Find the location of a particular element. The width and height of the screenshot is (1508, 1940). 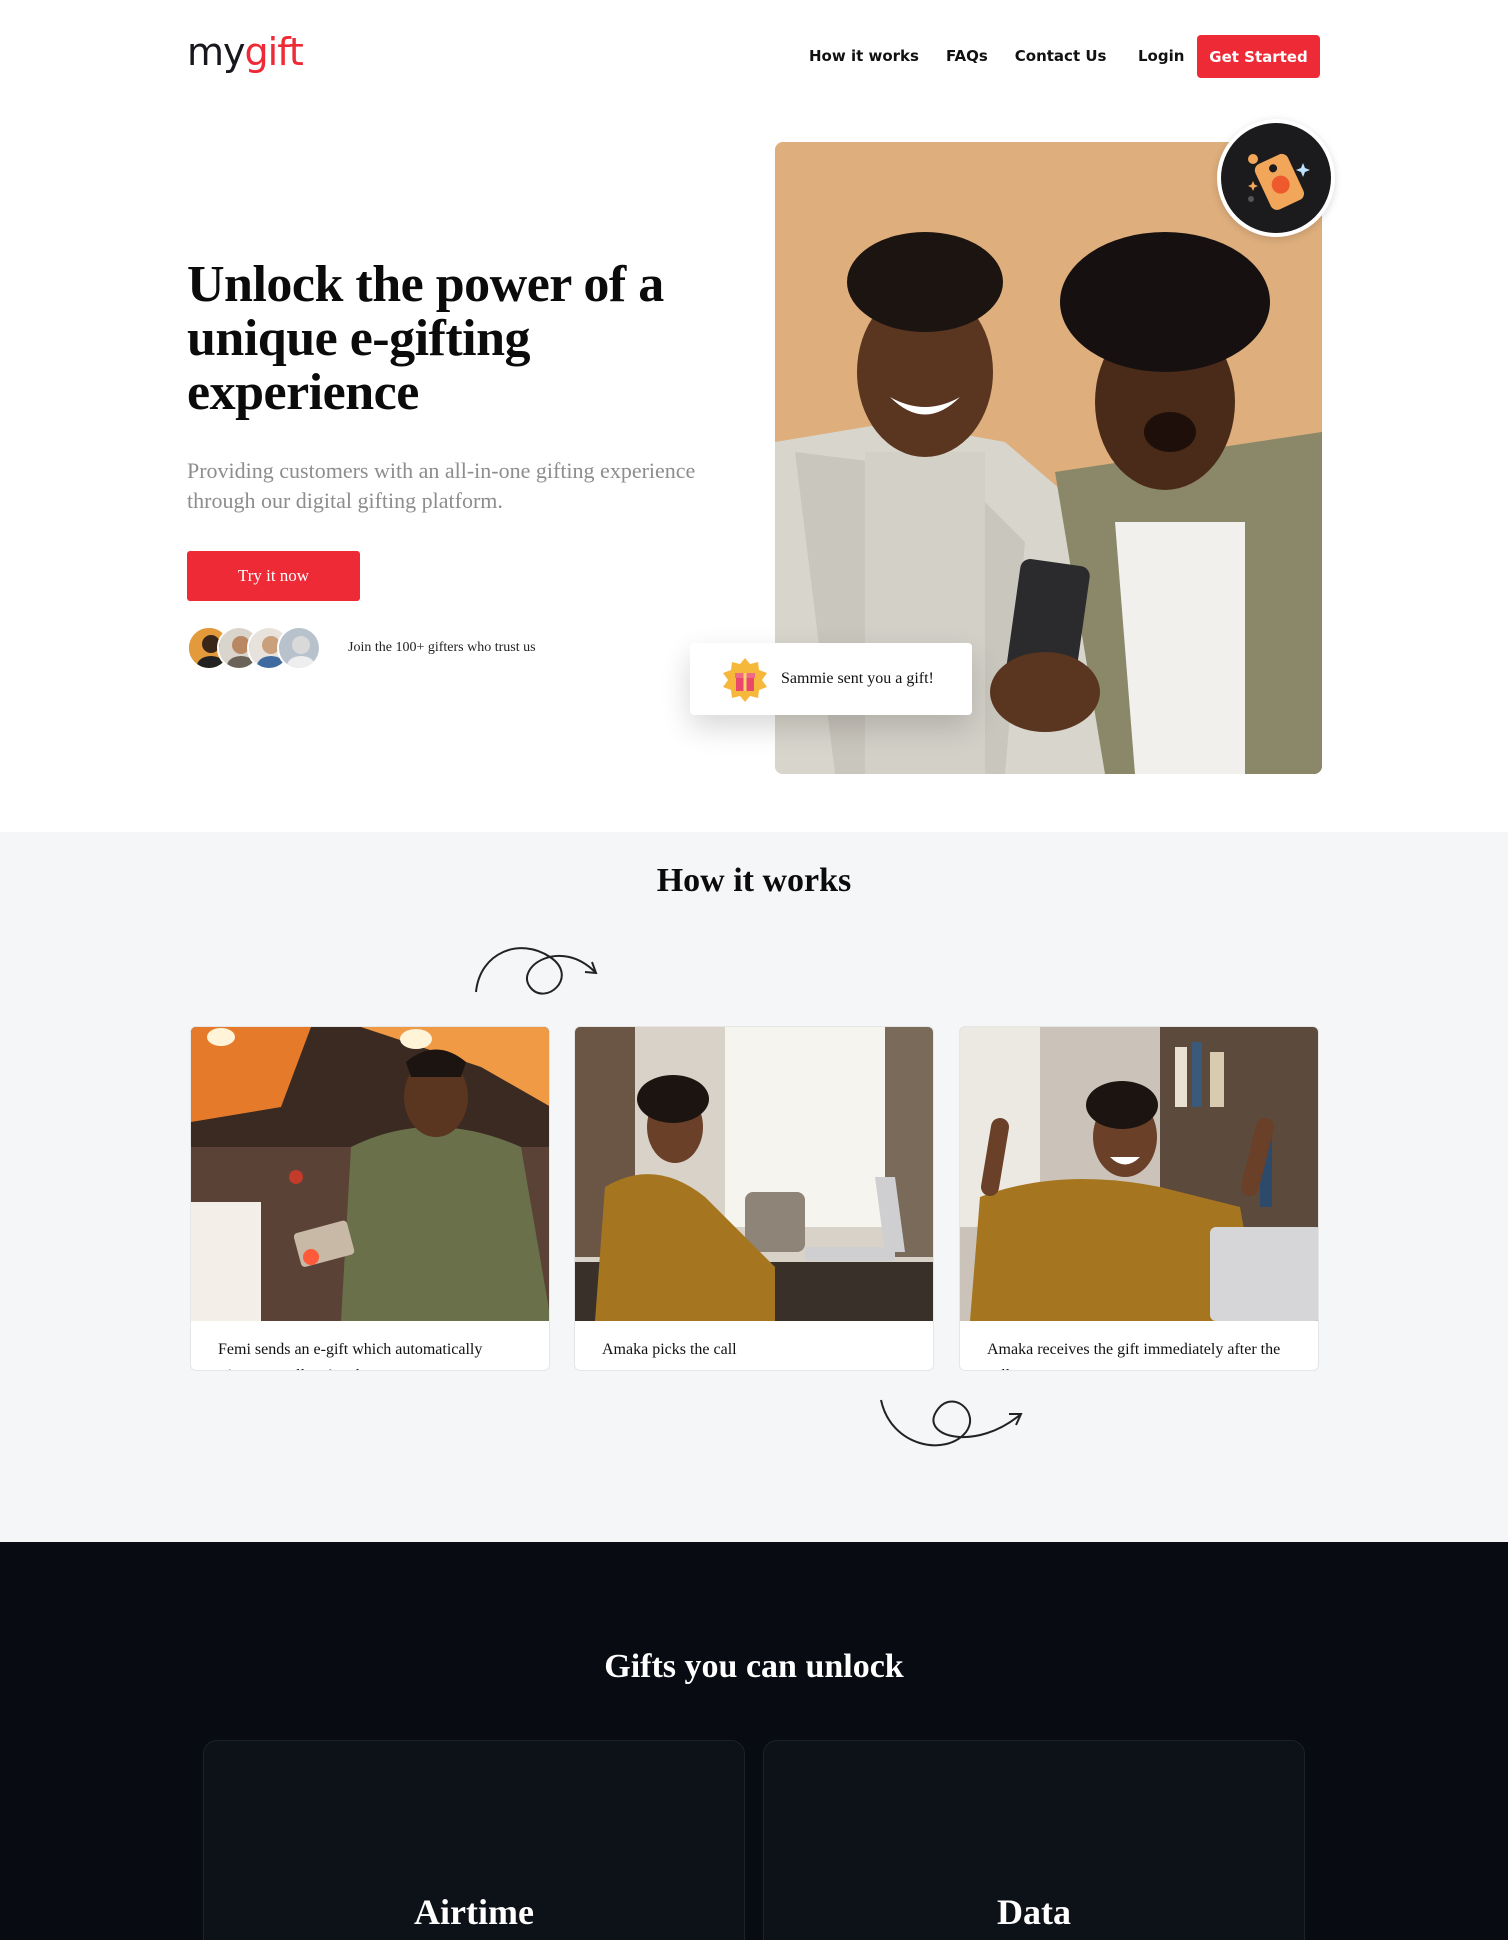

step-caption: Amaka picks the call is located at coordinates (669, 1349).